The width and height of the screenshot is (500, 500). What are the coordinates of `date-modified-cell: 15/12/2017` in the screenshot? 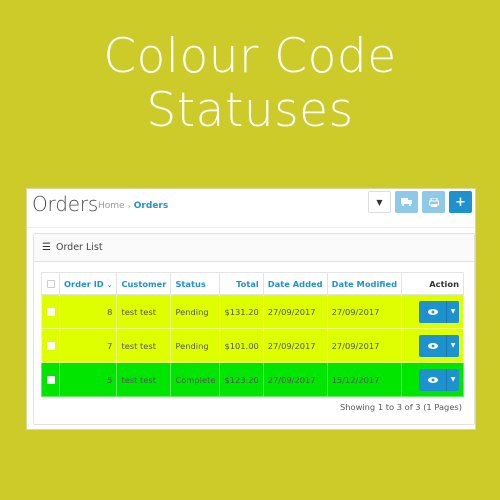 It's located at (364, 379).